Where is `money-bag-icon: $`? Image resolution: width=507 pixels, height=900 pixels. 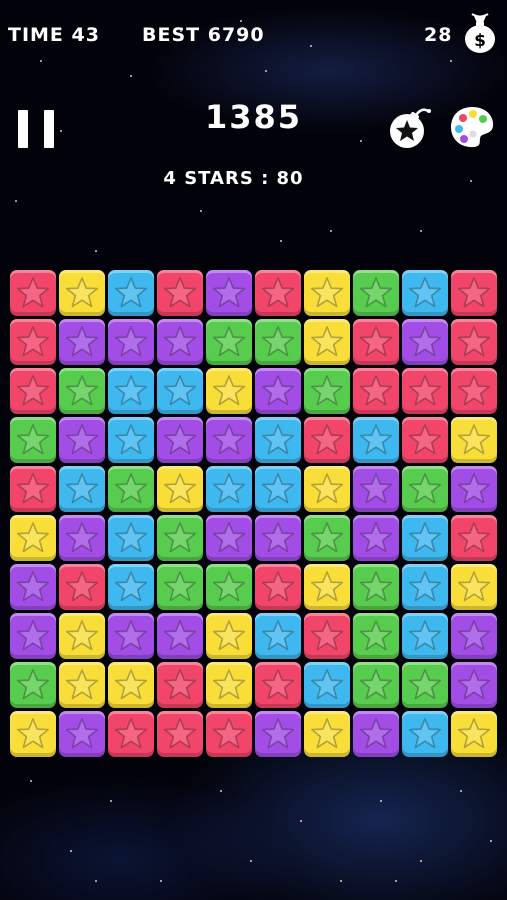 money-bag-icon: $ is located at coordinates (480, 33).